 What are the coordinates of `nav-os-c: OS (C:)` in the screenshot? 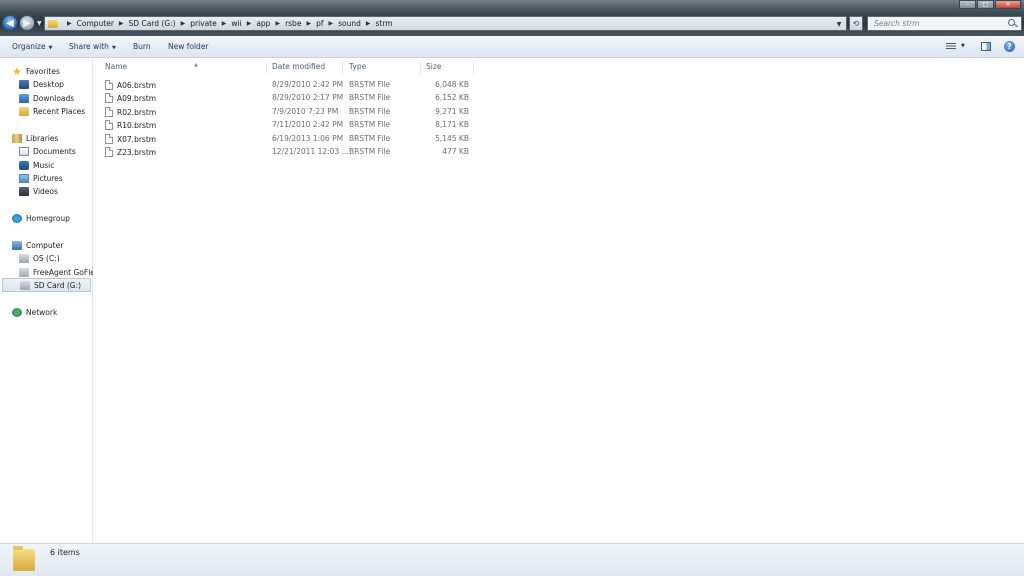 It's located at (39, 258).